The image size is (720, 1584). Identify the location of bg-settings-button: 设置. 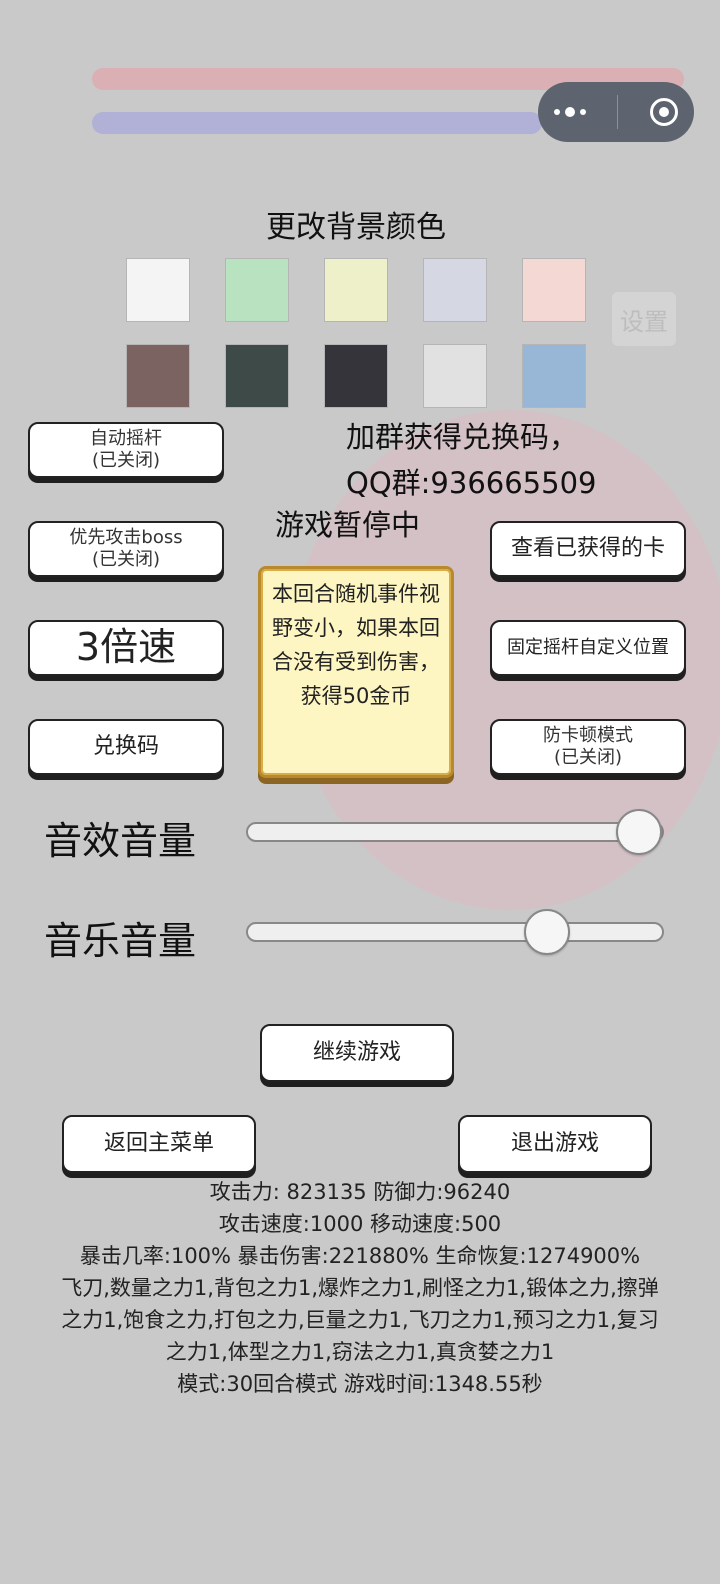
(644, 319).